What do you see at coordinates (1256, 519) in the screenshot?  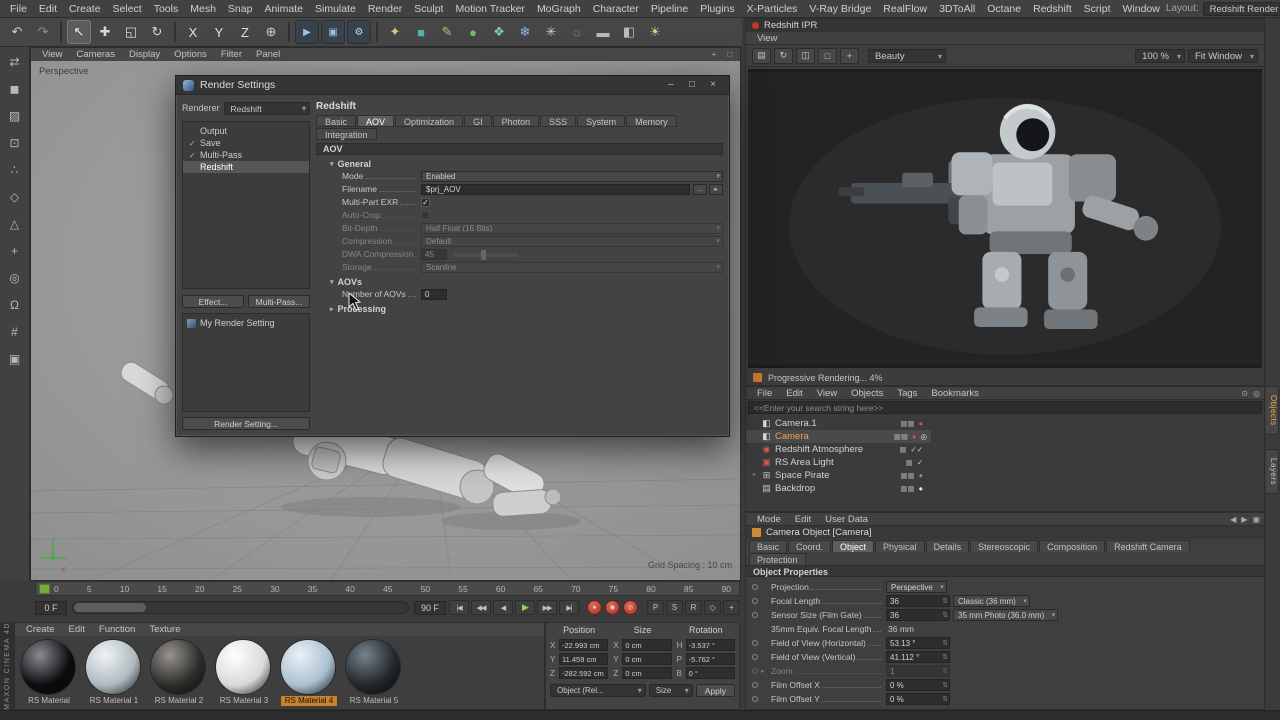 I see `lock-panel-icon: ▣` at bounding box center [1256, 519].